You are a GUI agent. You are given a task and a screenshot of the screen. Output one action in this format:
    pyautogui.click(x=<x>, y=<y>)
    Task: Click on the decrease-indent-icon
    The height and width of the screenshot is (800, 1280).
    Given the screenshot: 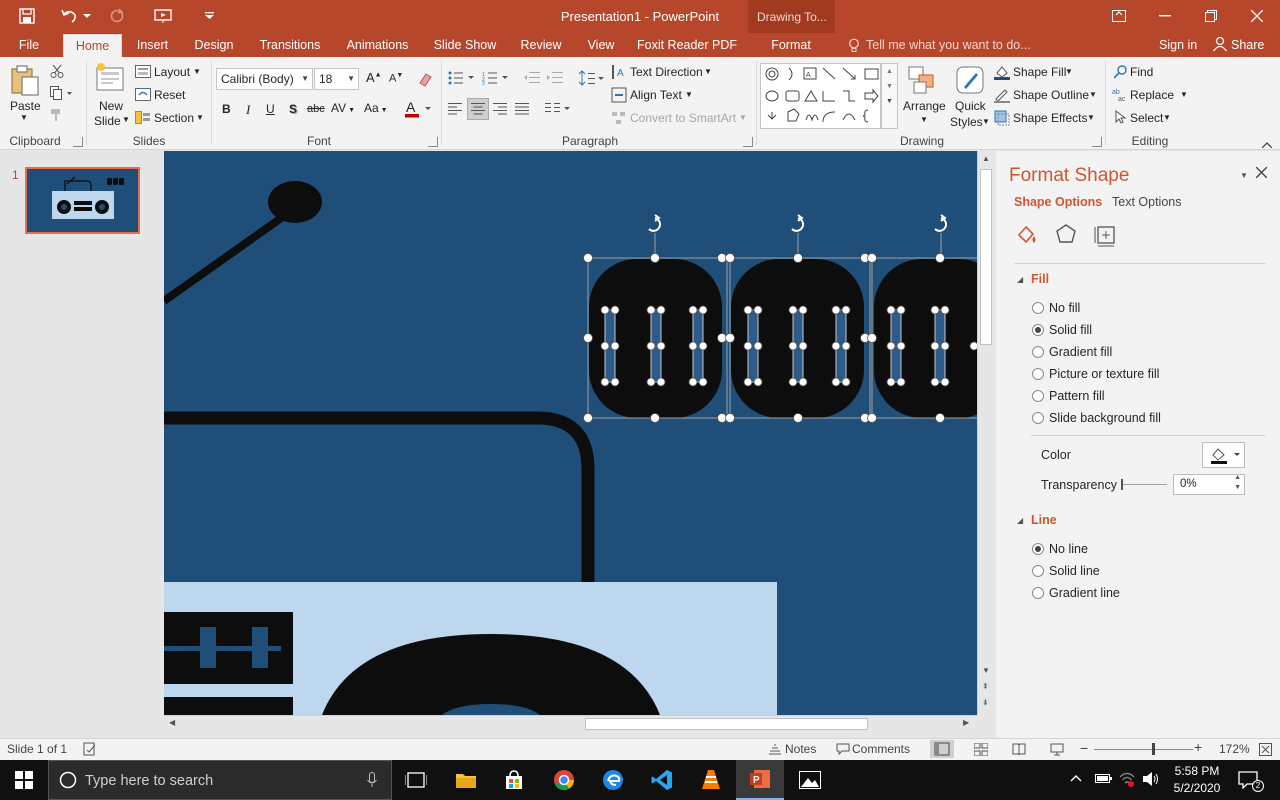 What is the action you would take?
    pyautogui.click(x=532, y=79)
    